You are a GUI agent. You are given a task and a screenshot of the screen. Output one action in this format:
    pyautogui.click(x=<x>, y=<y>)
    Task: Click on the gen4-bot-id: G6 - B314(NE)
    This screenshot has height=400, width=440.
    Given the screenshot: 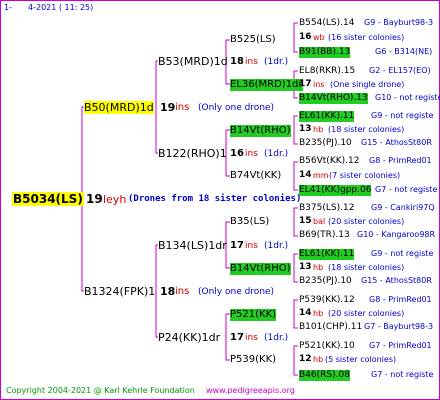 What is the action you would take?
    pyautogui.click(x=404, y=51)
    